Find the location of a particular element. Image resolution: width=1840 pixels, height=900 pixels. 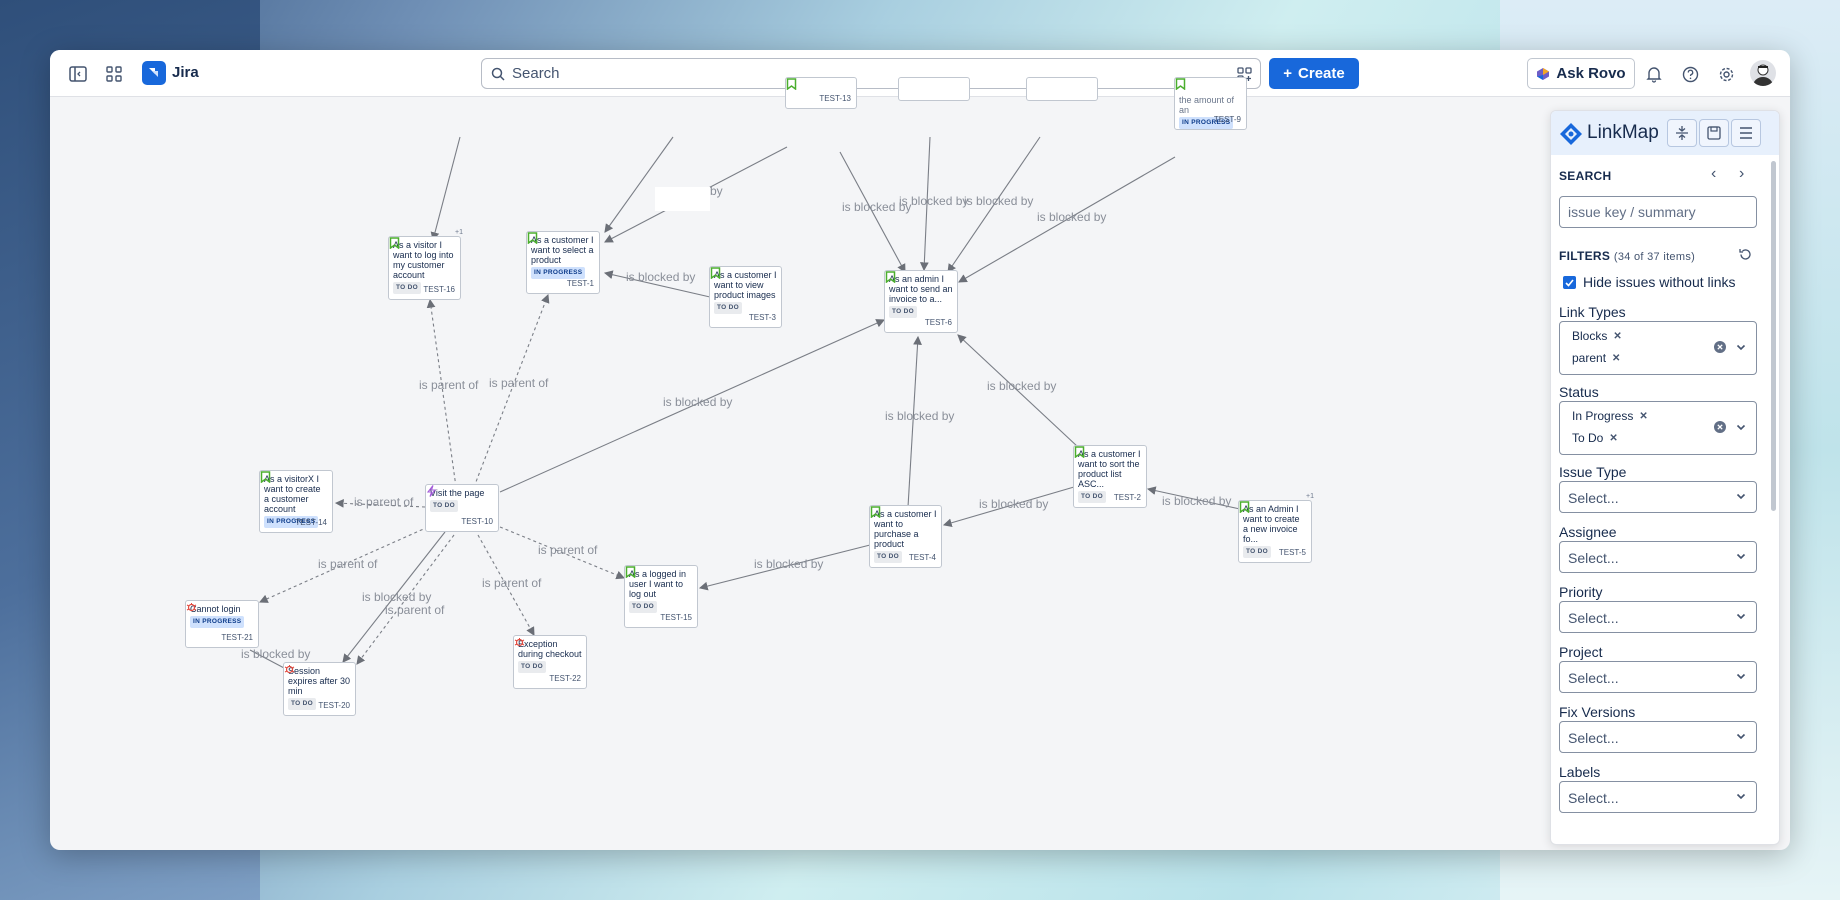

link-types-label: Link Types is located at coordinates (1592, 312).